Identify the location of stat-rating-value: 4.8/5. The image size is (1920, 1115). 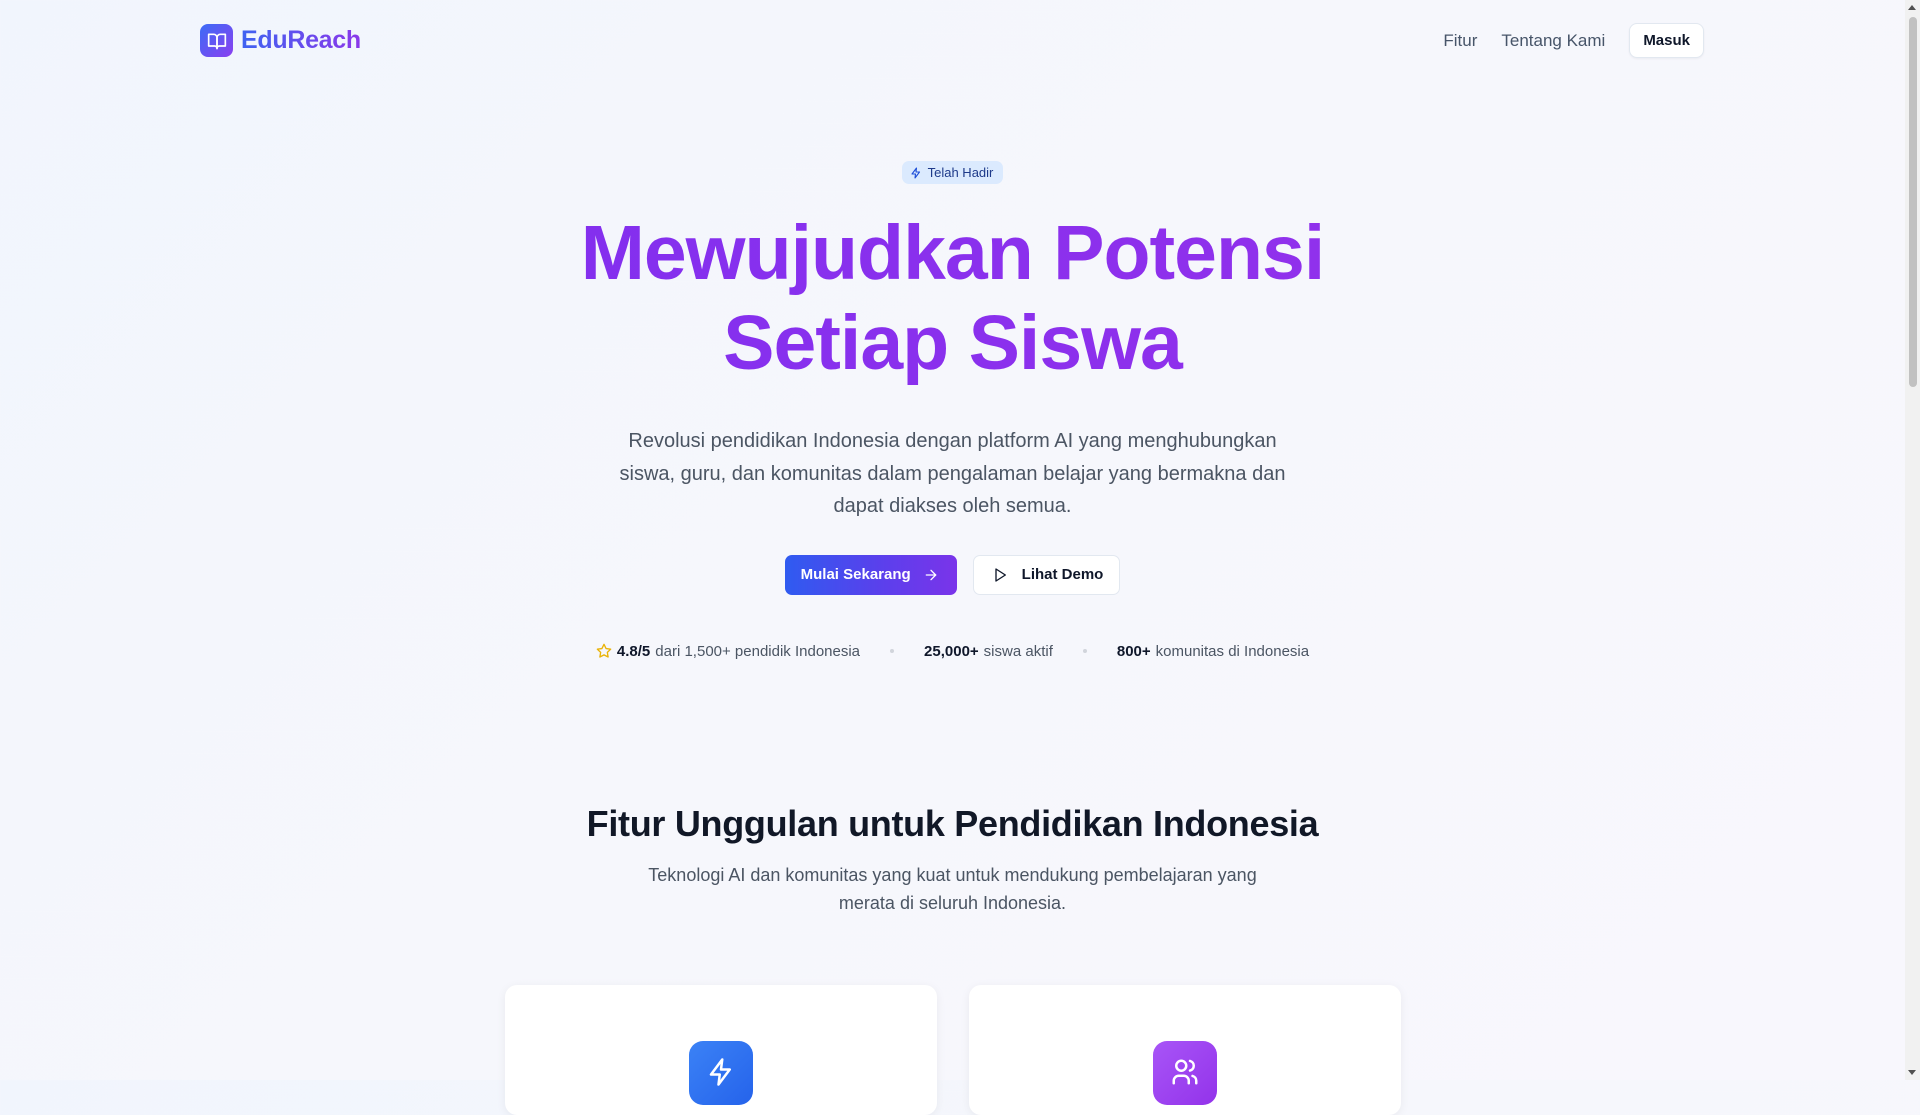
(633, 651).